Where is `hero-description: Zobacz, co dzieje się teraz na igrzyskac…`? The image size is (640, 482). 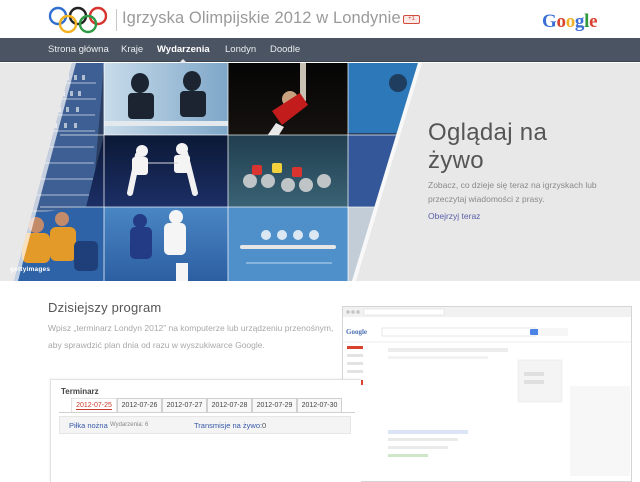 hero-description: Zobacz, co dzieje się teraz na igrzyskac… is located at coordinates (512, 192).